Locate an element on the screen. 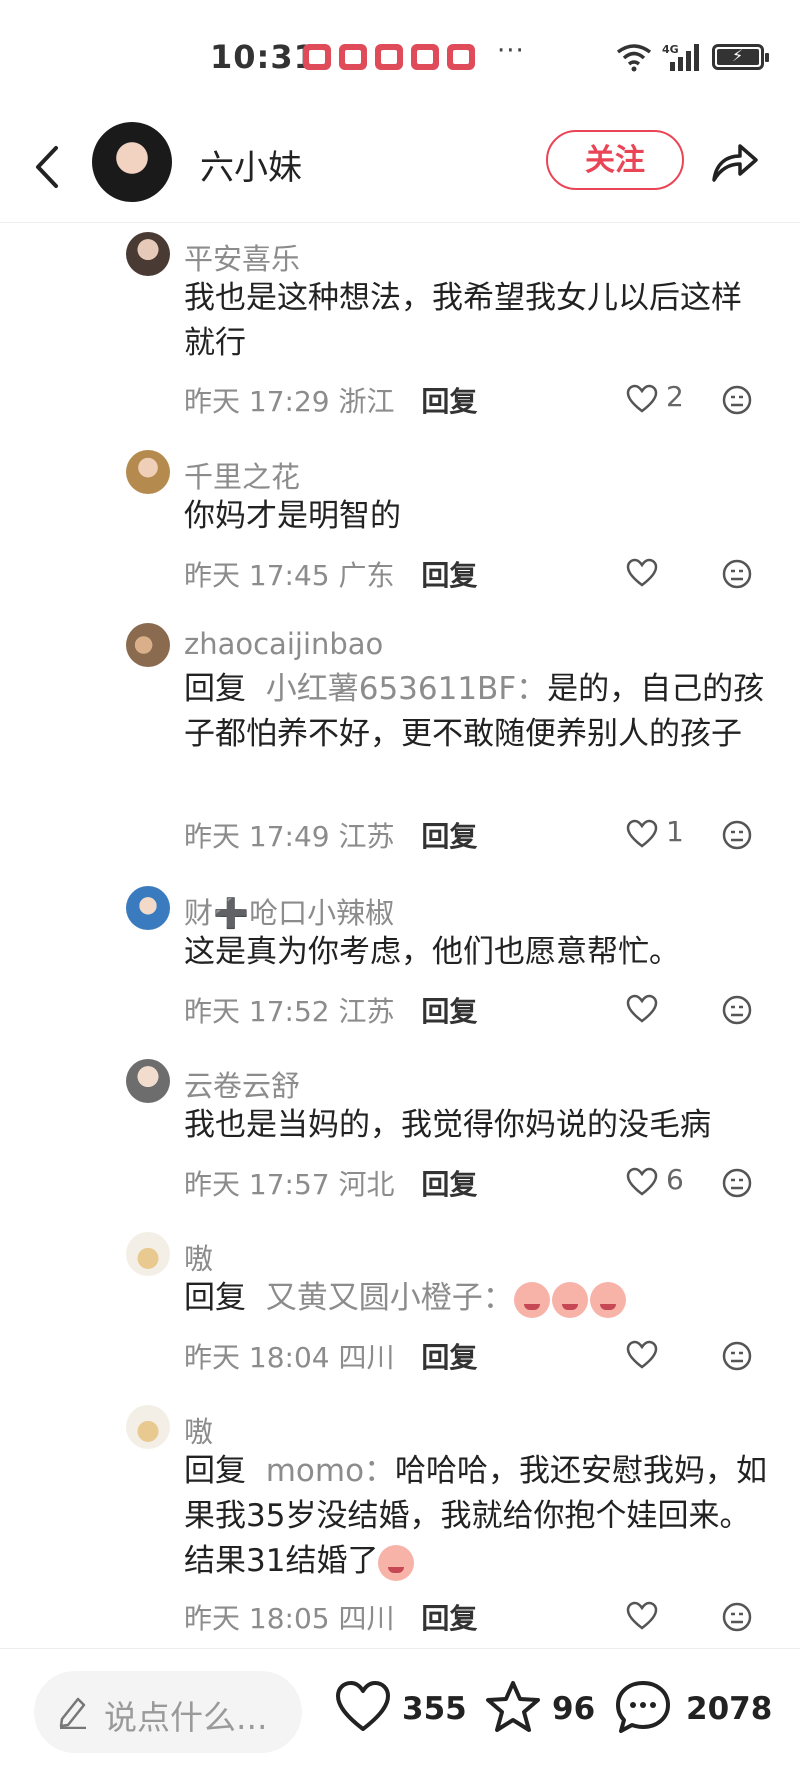  reply-target-user: momo： is located at coordinates (330, 1471).